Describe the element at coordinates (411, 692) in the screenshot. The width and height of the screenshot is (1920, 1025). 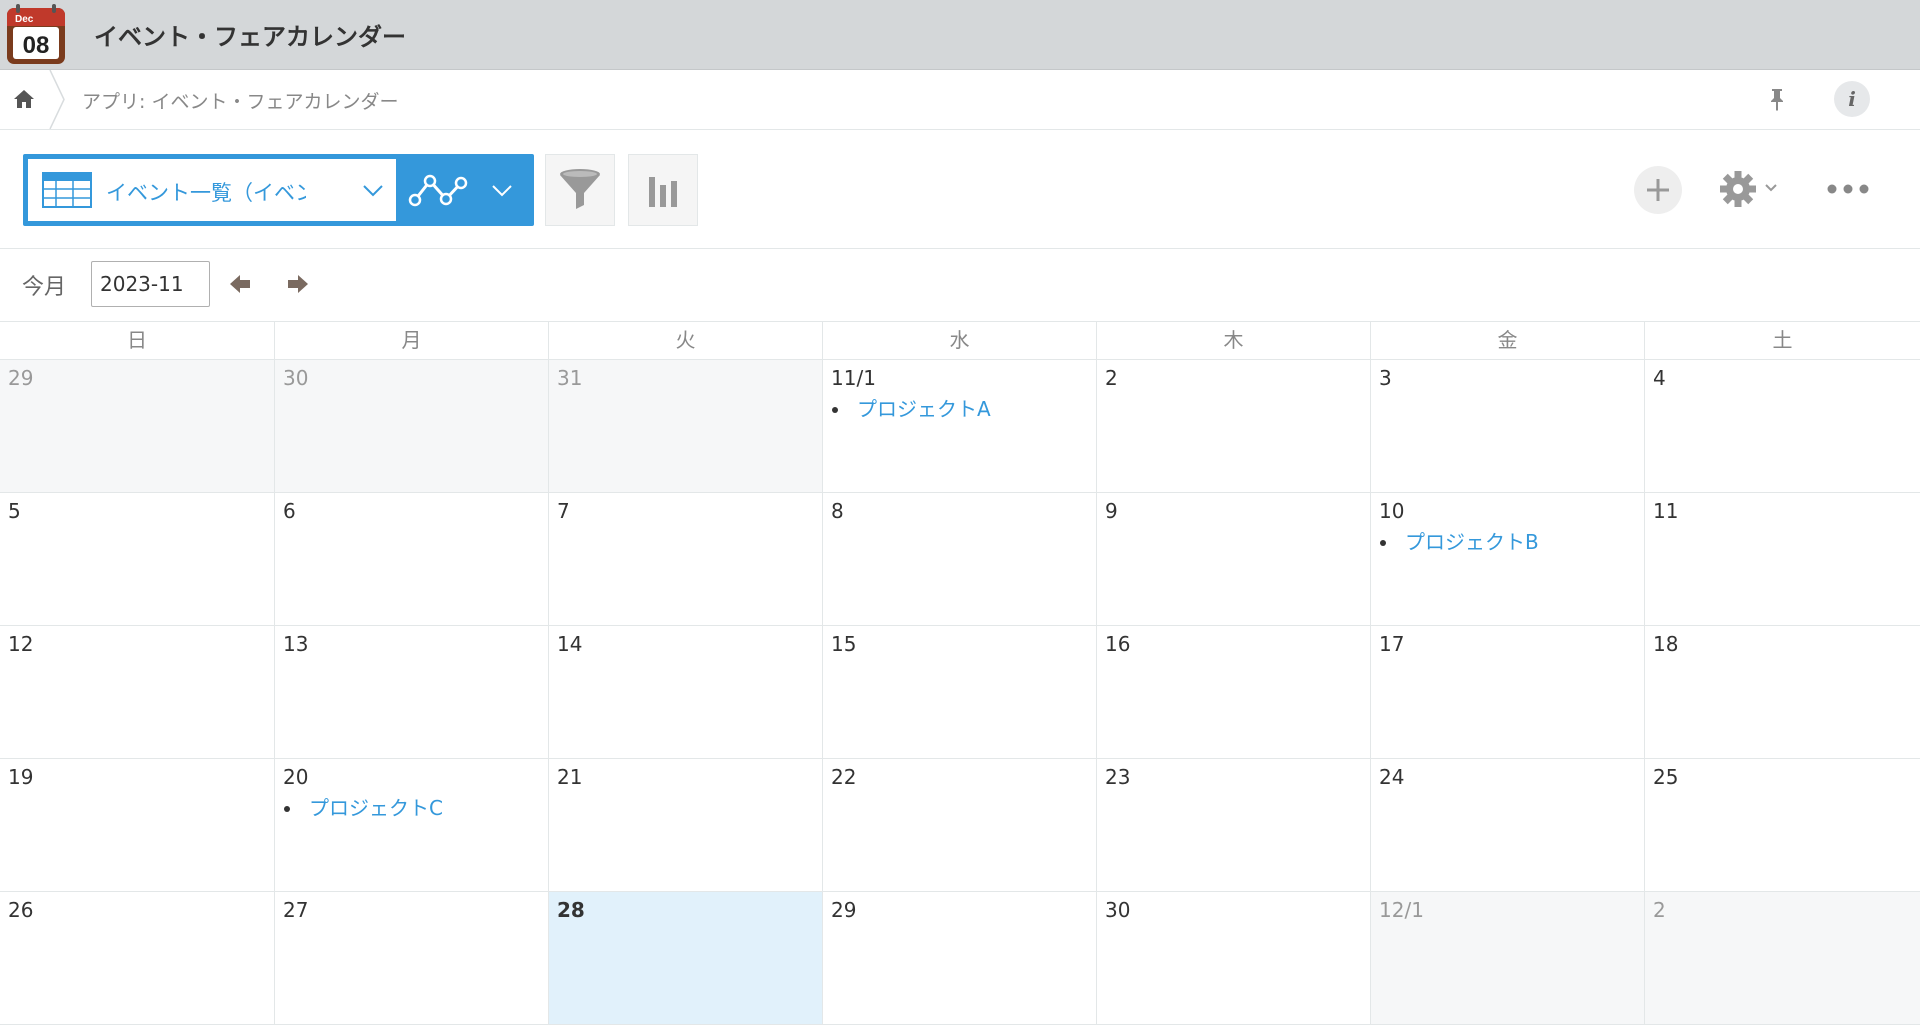
I see `calendar-day: 13` at that location.